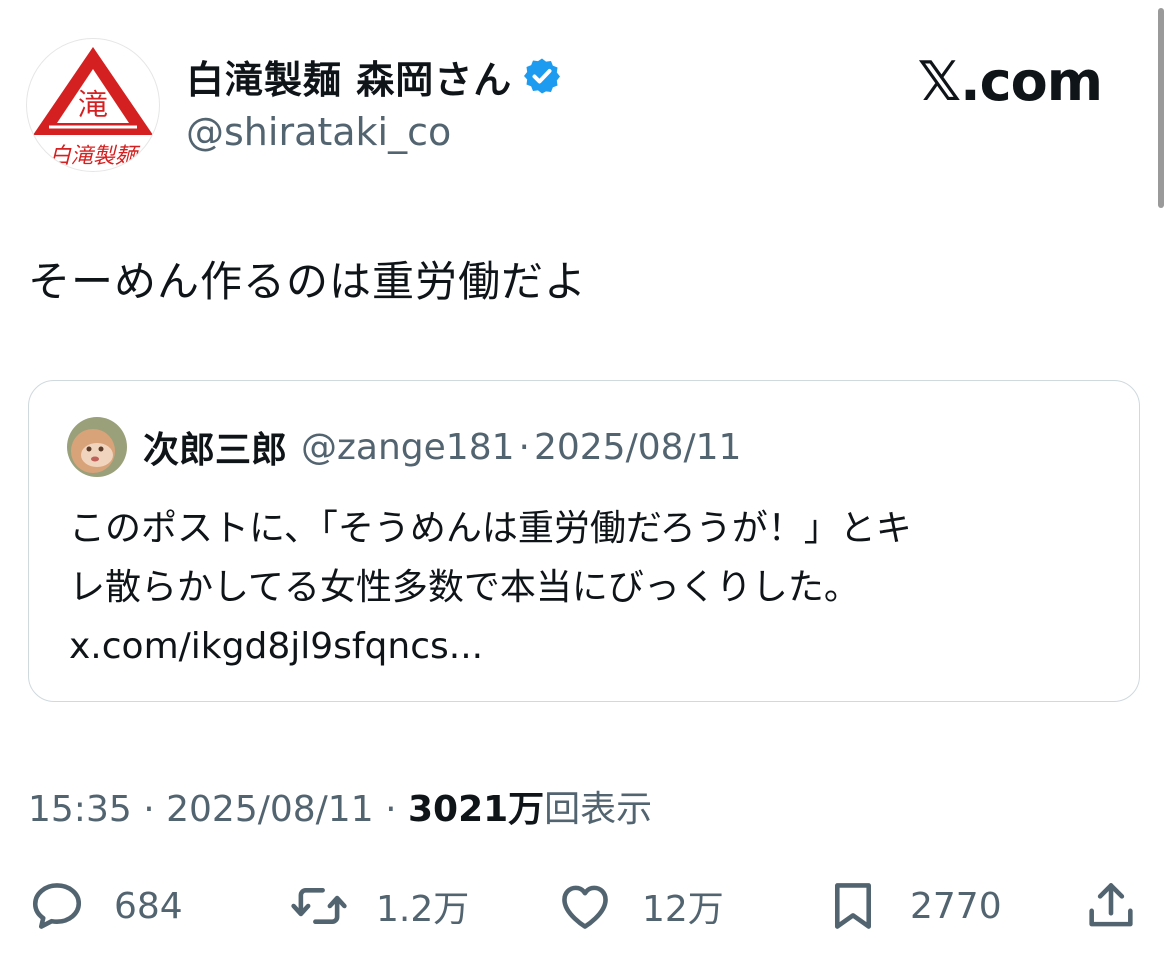  What do you see at coordinates (80, 809) in the screenshot?
I see `tweet-time: 15:35` at bounding box center [80, 809].